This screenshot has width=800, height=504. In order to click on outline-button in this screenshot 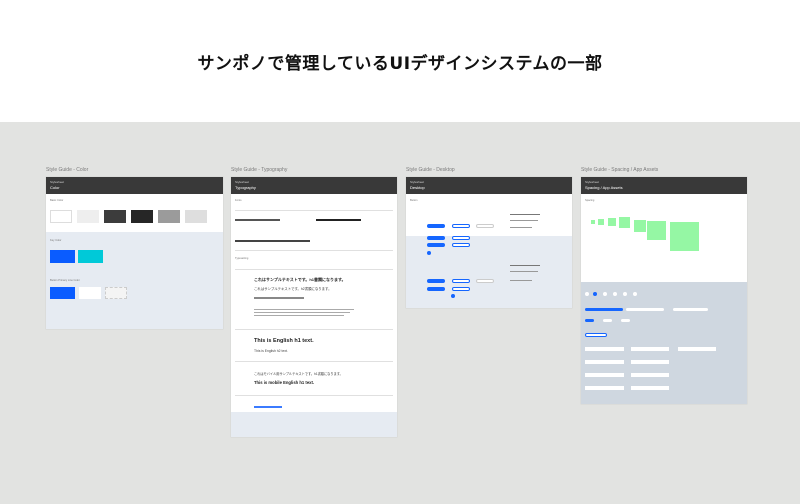, I will do `click(596, 335)`.